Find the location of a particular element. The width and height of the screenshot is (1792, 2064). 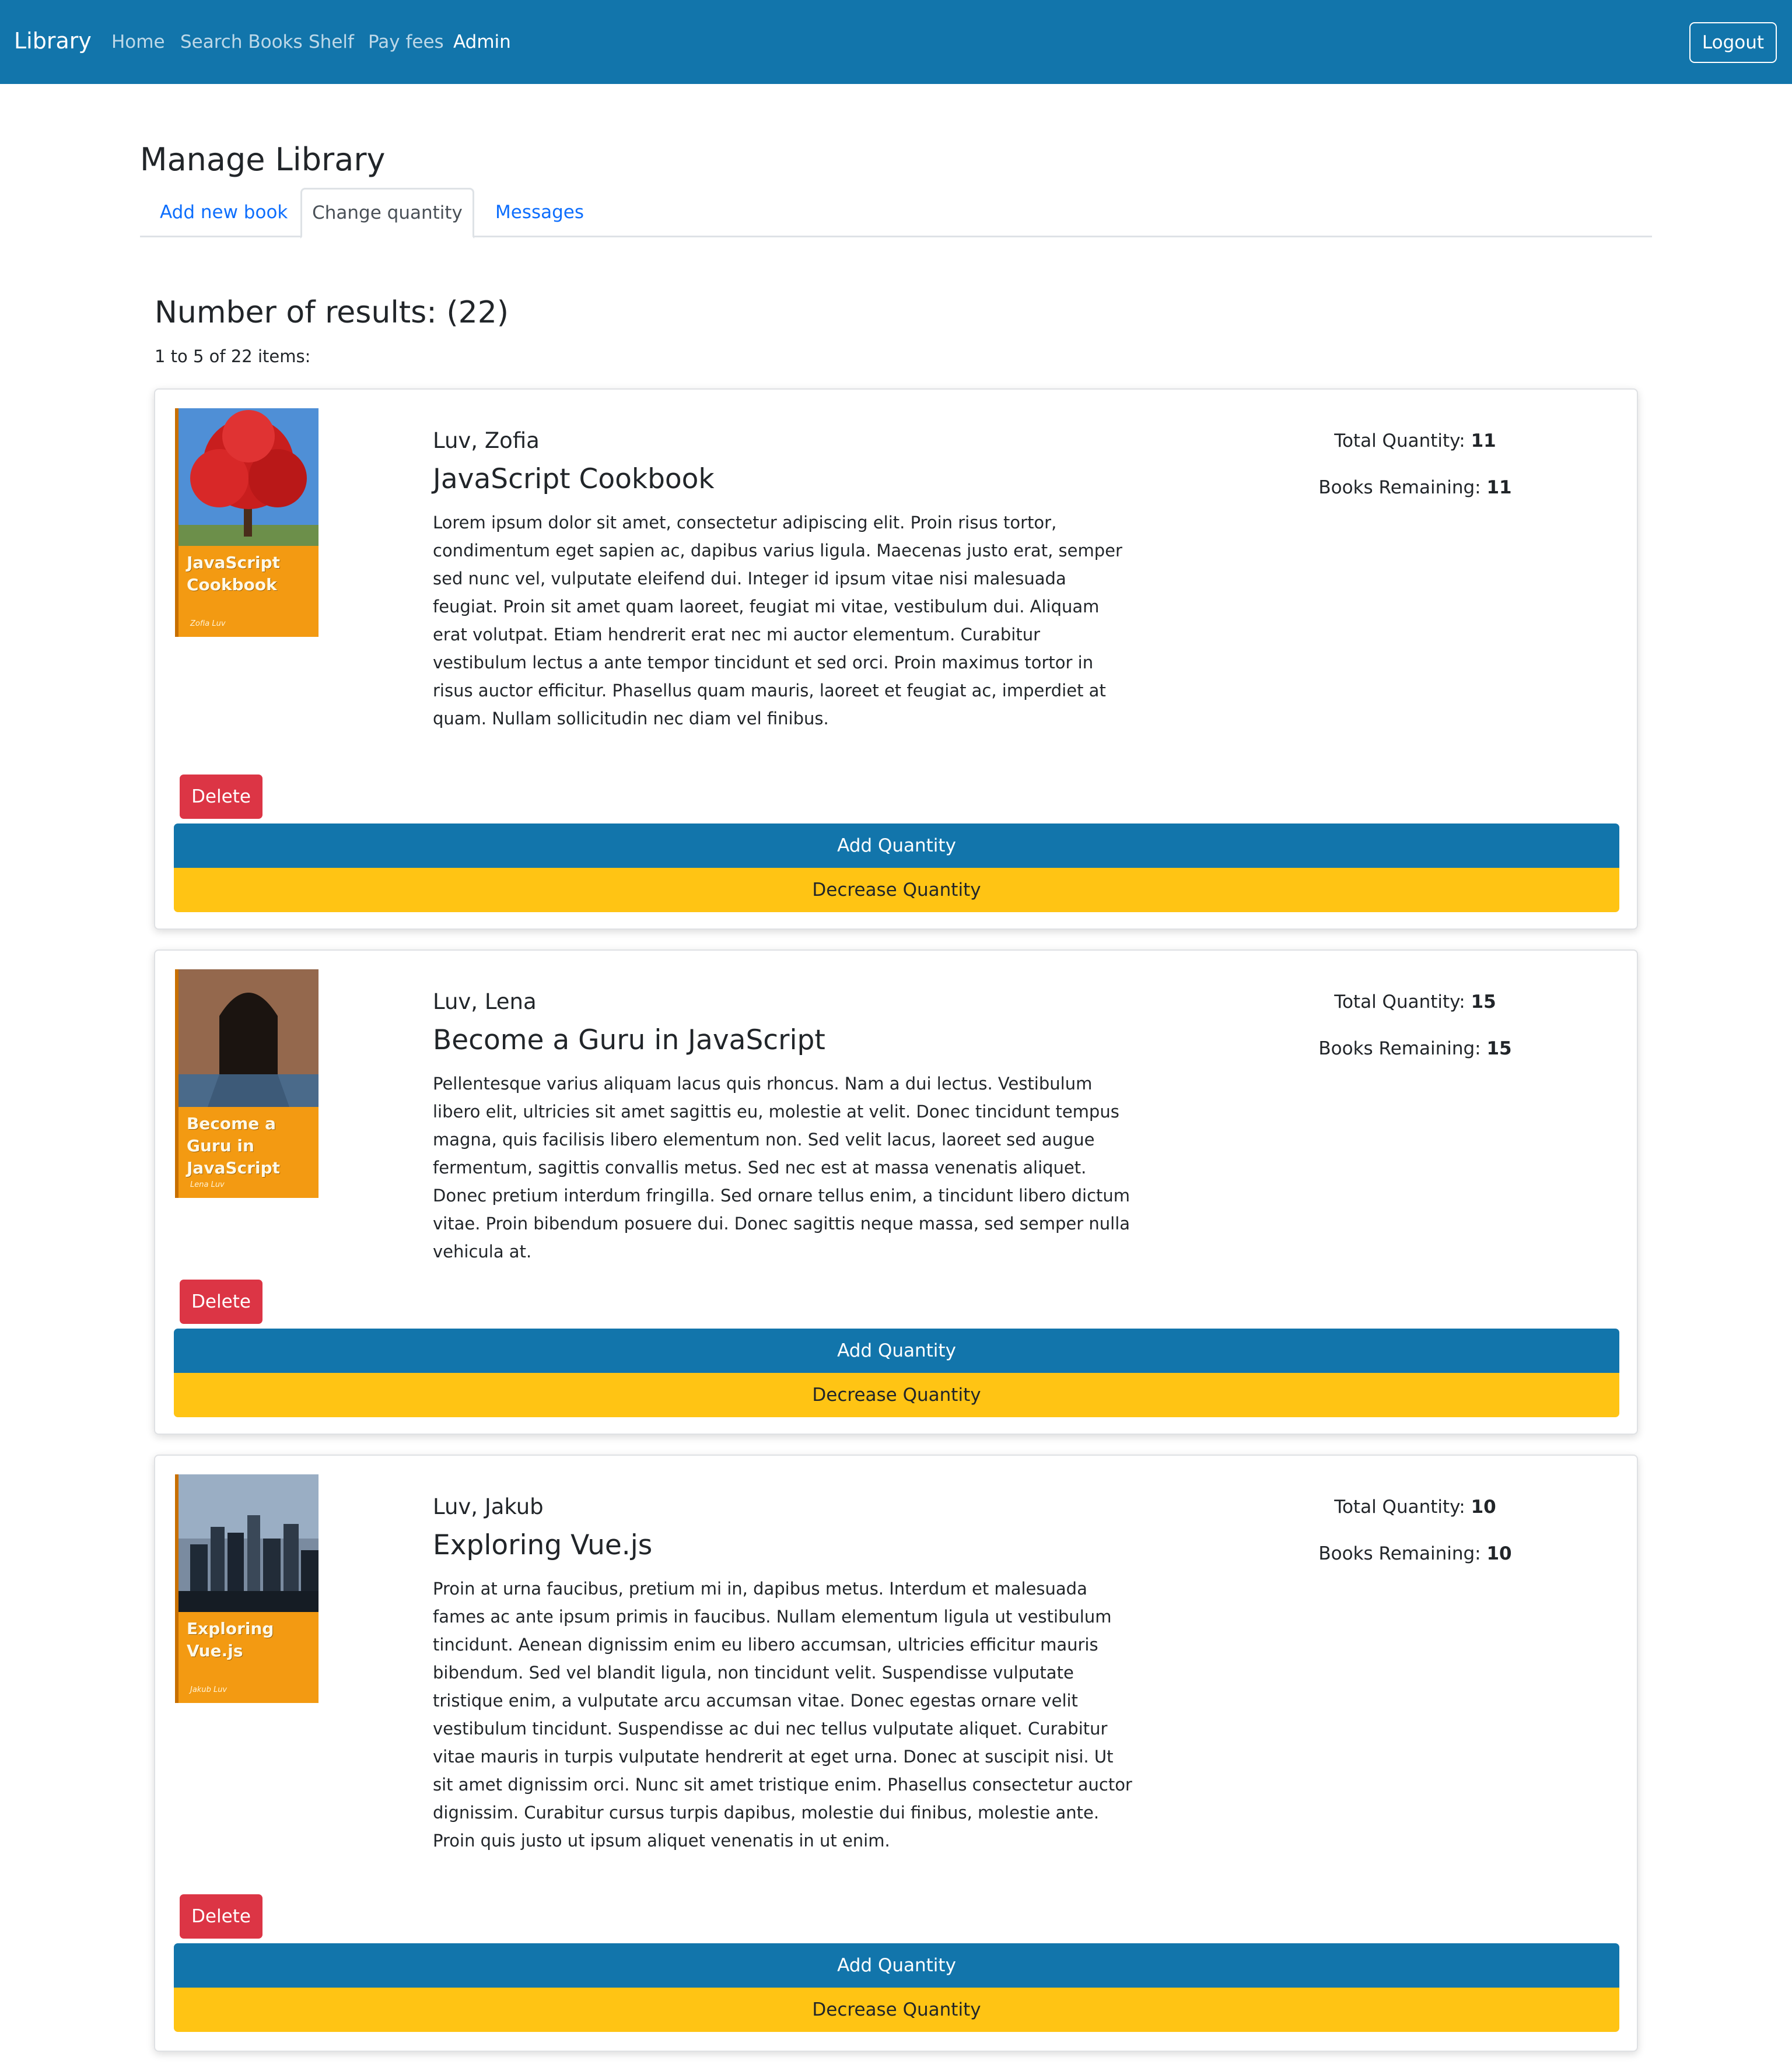

book-author: Luv, Lena is located at coordinates (485, 1001).